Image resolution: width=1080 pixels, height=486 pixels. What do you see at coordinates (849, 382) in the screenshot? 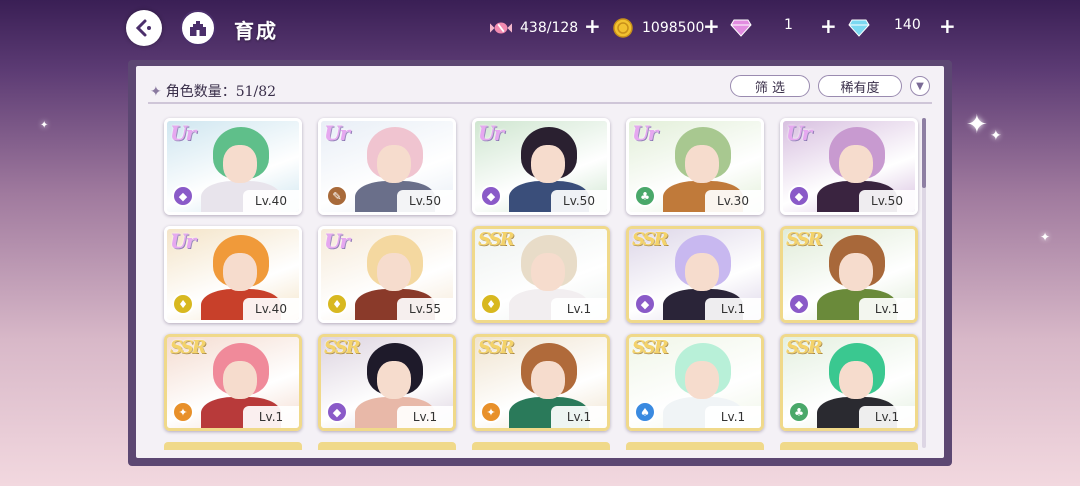
I see `character-card: SSR ♣ Lv.1` at bounding box center [849, 382].